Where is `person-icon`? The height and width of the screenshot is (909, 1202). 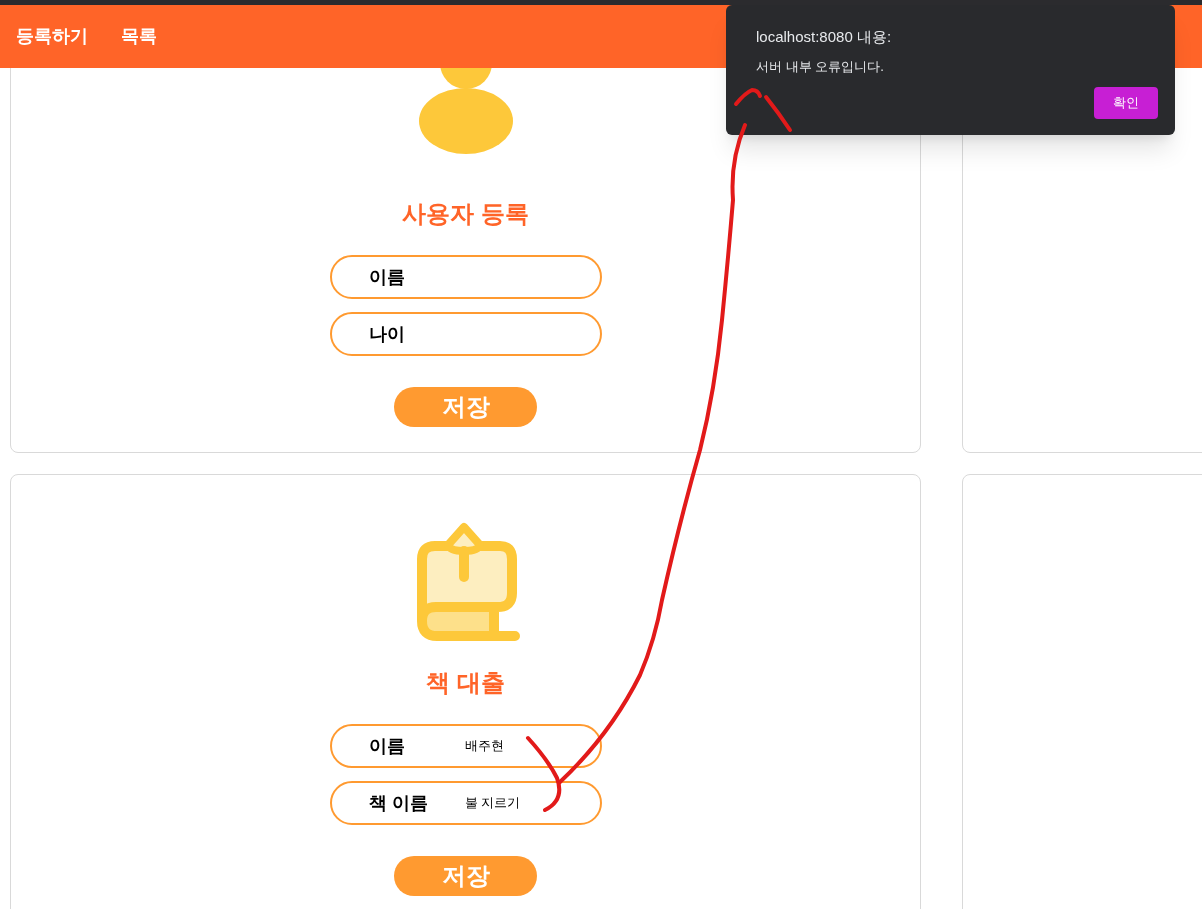 person-icon is located at coordinates (465, 111).